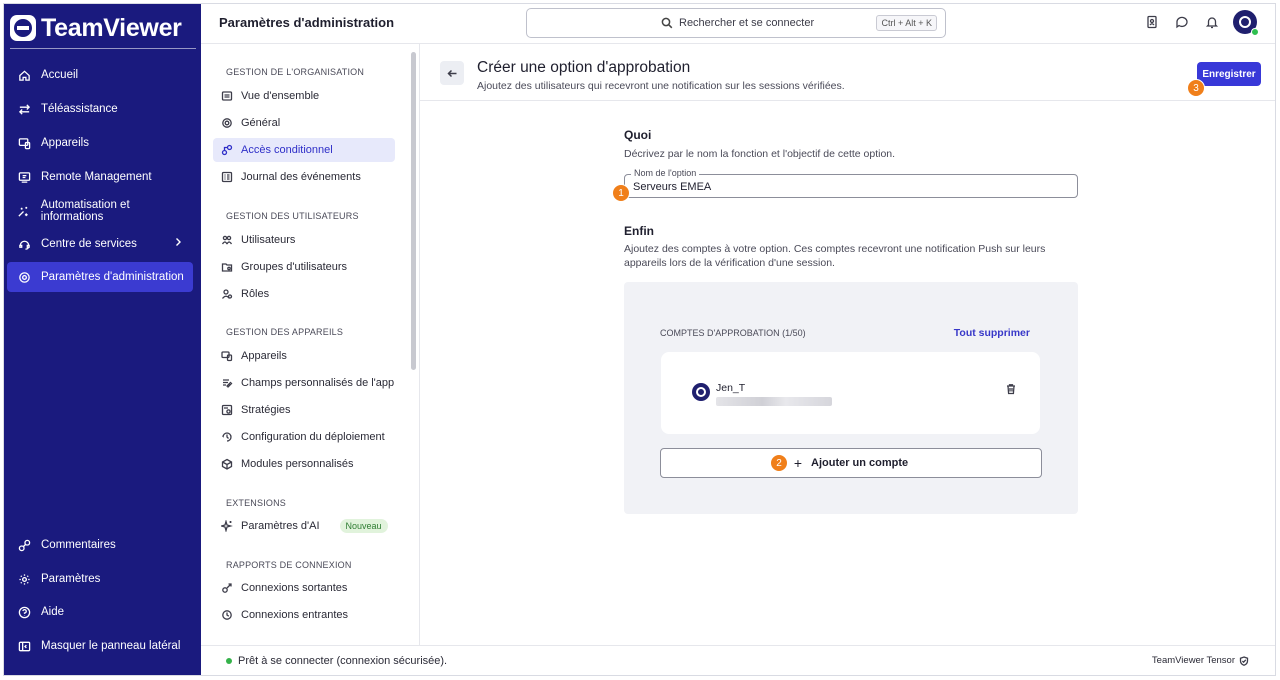  I want to click on nav-item-masquer-panneau: Masquer le panneau latéral, so click(100, 646).